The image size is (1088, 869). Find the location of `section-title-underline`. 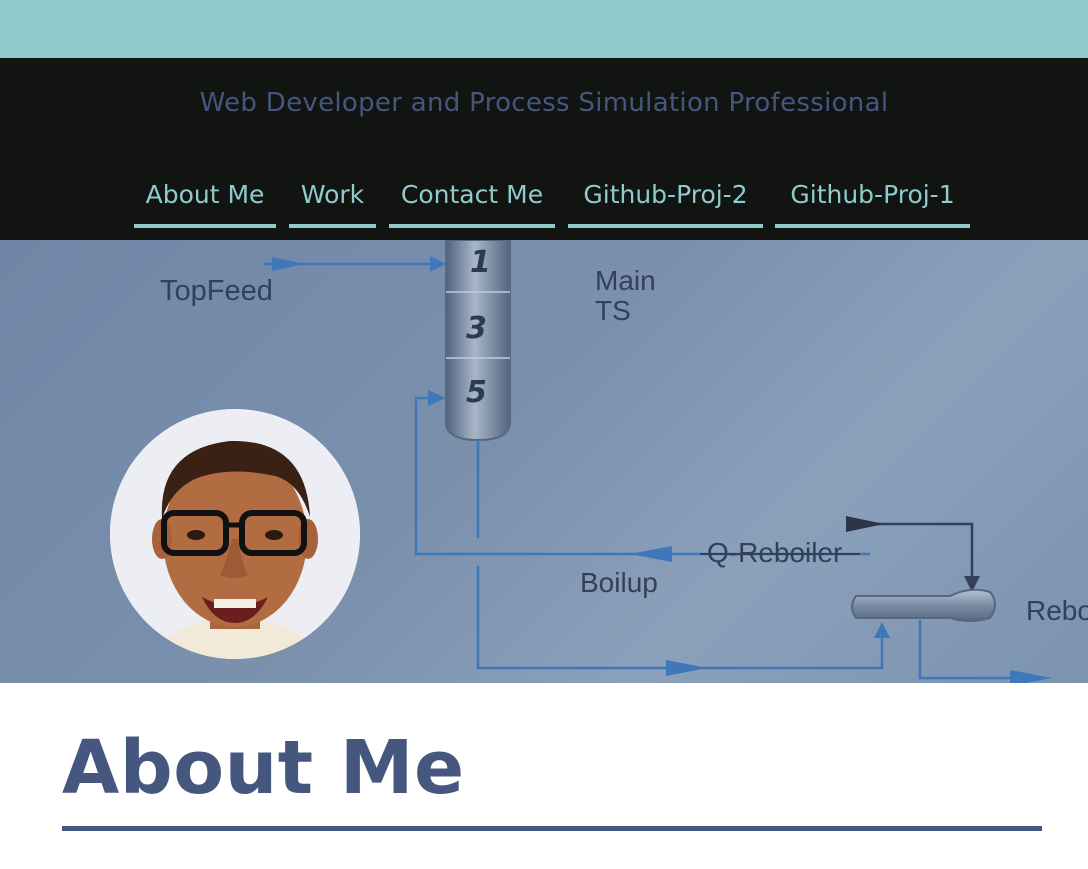

section-title-underline is located at coordinates (552, 828).